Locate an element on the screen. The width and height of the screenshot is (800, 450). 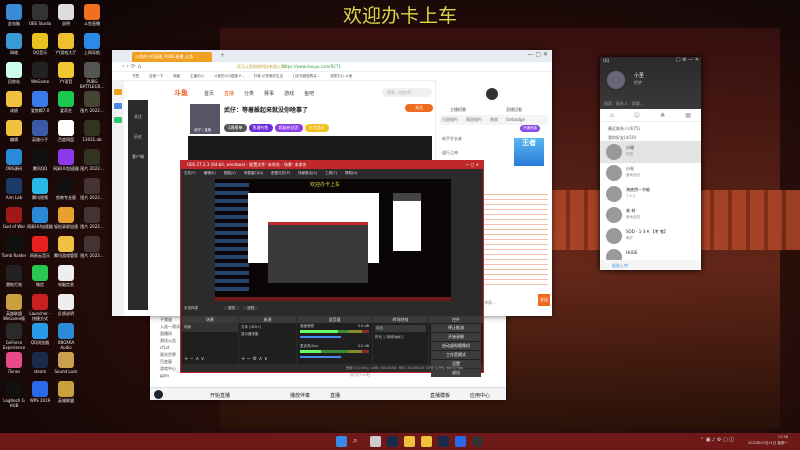
desktop-icon: Sound Lock is located at coordinates (66, 363).